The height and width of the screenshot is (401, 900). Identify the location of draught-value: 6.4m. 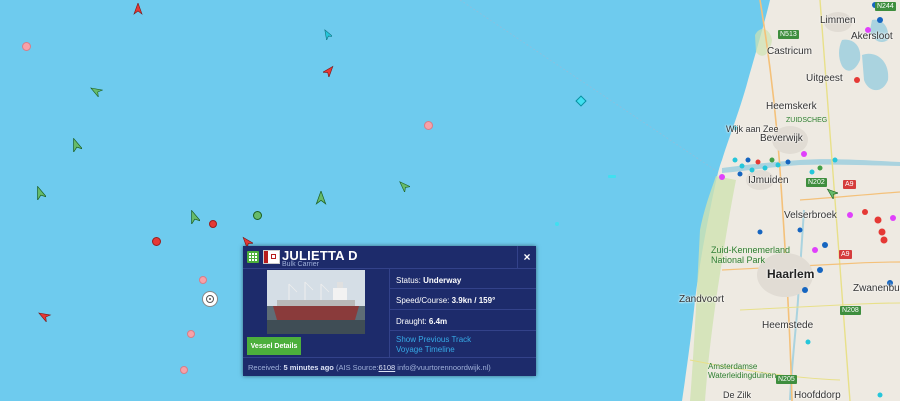
(438, 321).